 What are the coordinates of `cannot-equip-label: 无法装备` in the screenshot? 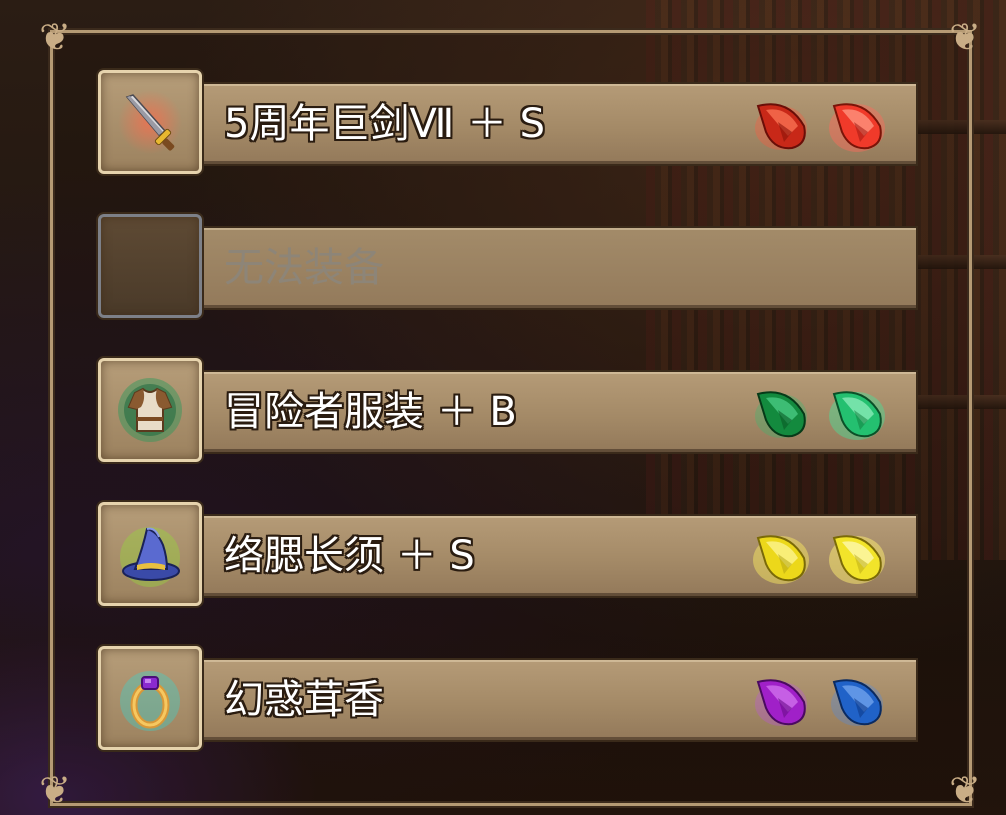 It's located at (304, 268).